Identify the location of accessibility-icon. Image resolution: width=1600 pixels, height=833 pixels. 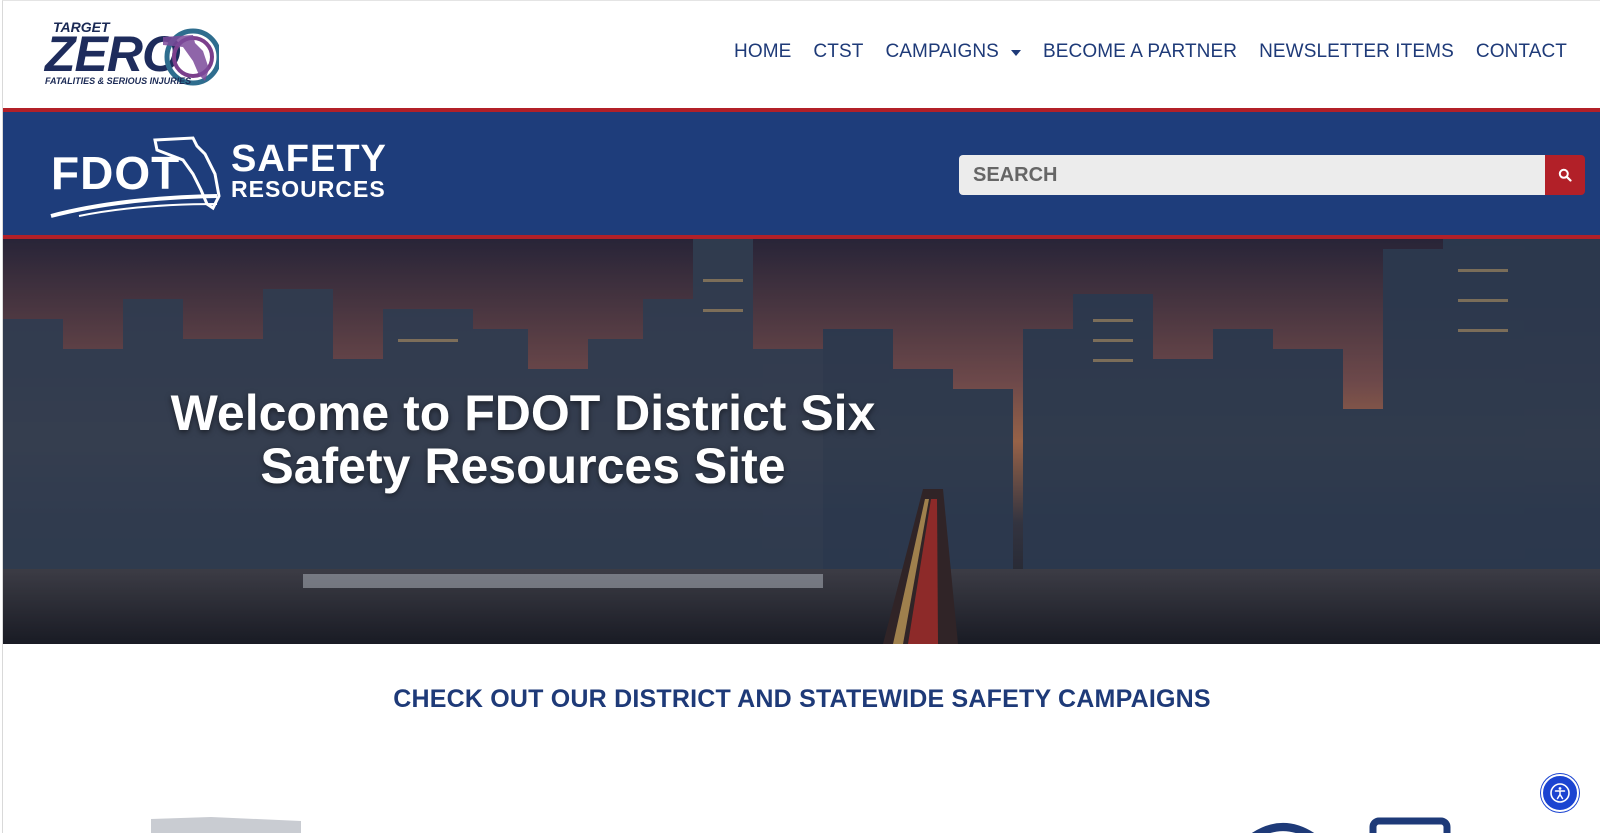
(1560, 793).